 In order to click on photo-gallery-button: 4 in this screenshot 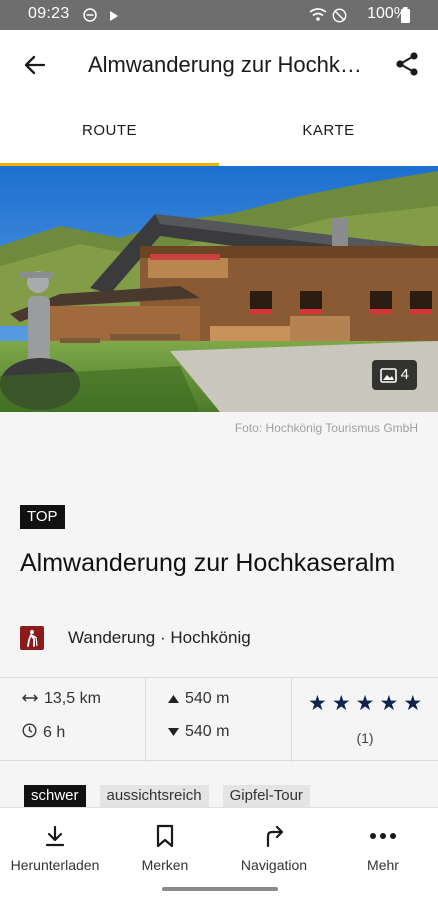, I will do `click(394, 375)`.